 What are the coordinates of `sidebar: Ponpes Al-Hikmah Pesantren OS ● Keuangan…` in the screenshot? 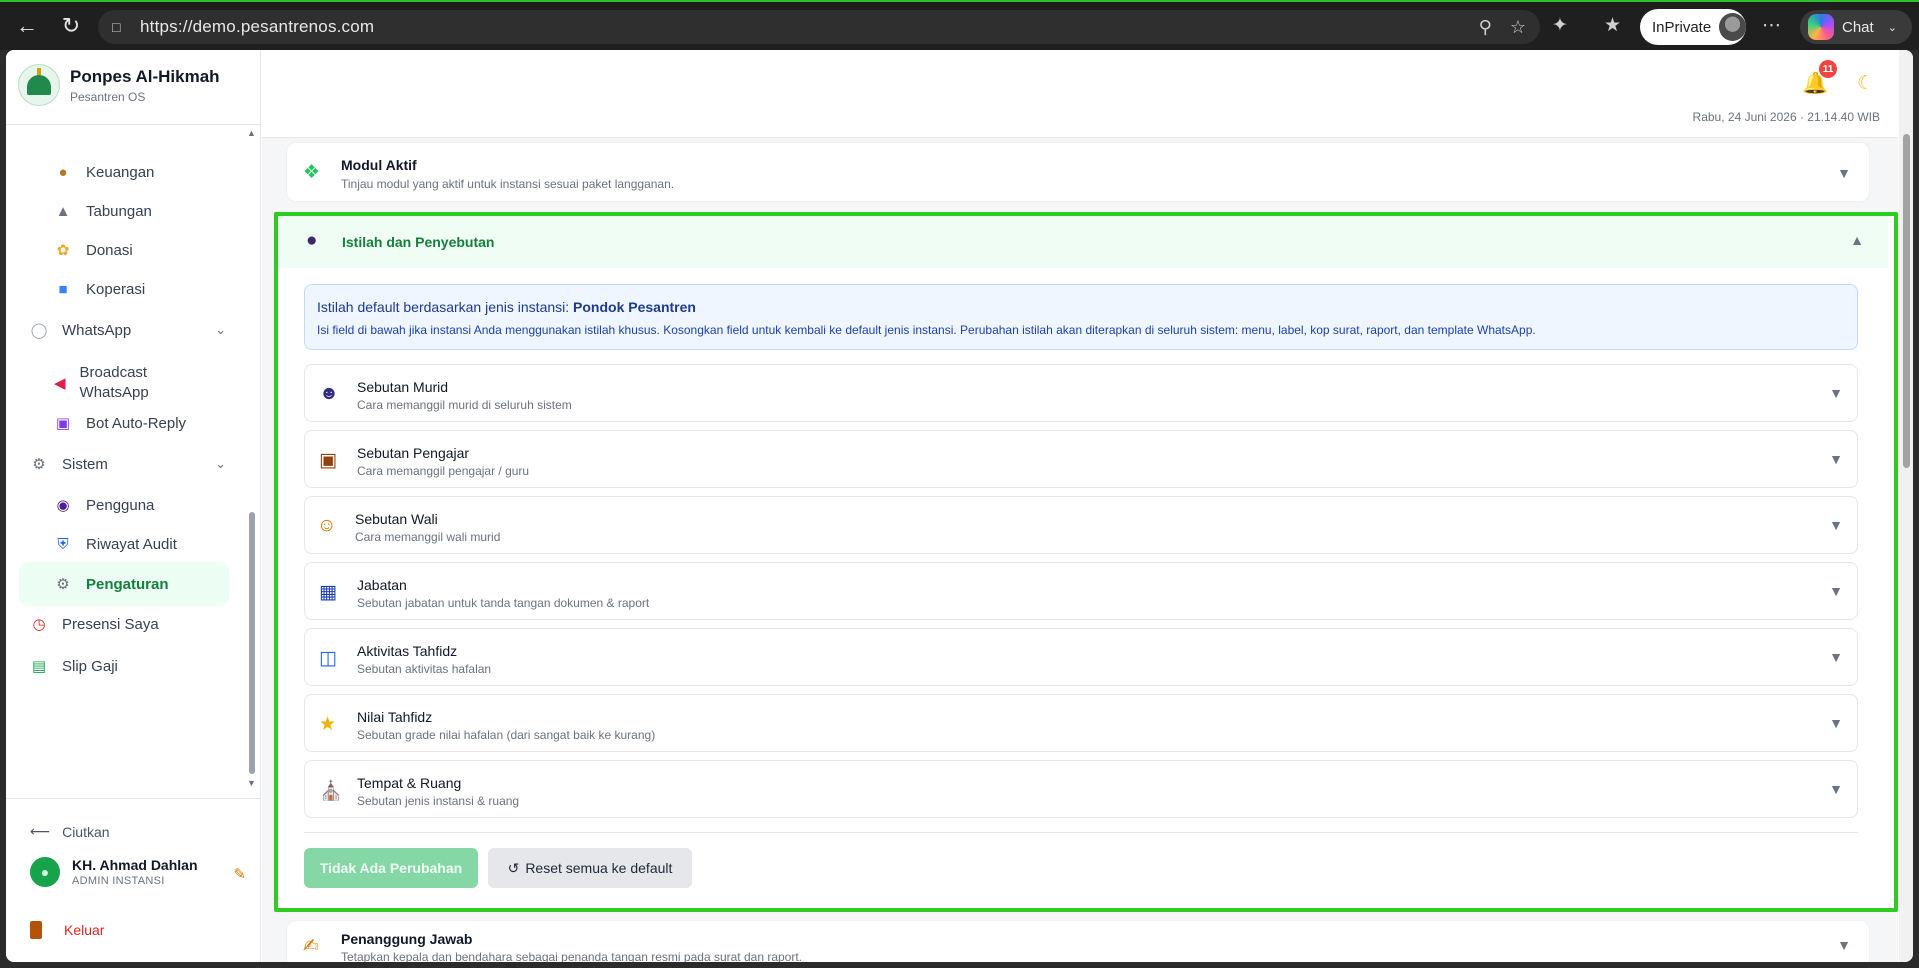 It's located at (133, 506).